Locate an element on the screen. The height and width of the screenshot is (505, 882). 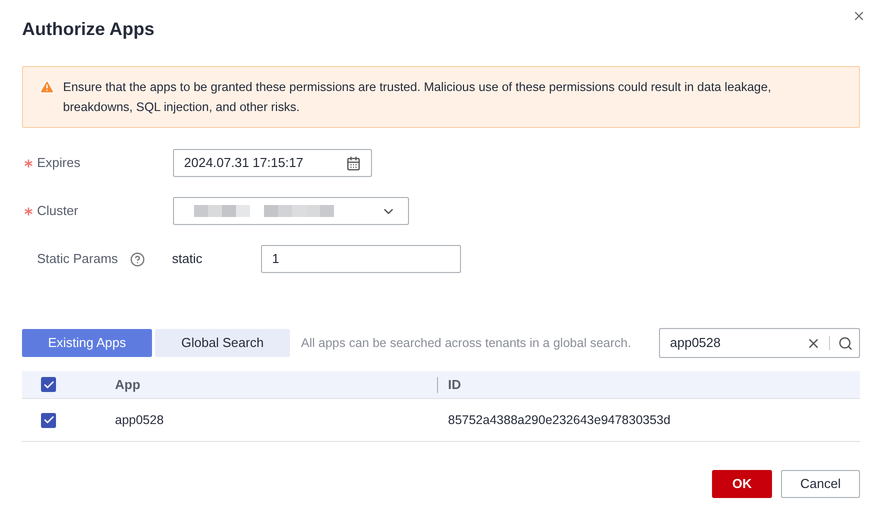
column-header: App is located at coordinates (128, 385).